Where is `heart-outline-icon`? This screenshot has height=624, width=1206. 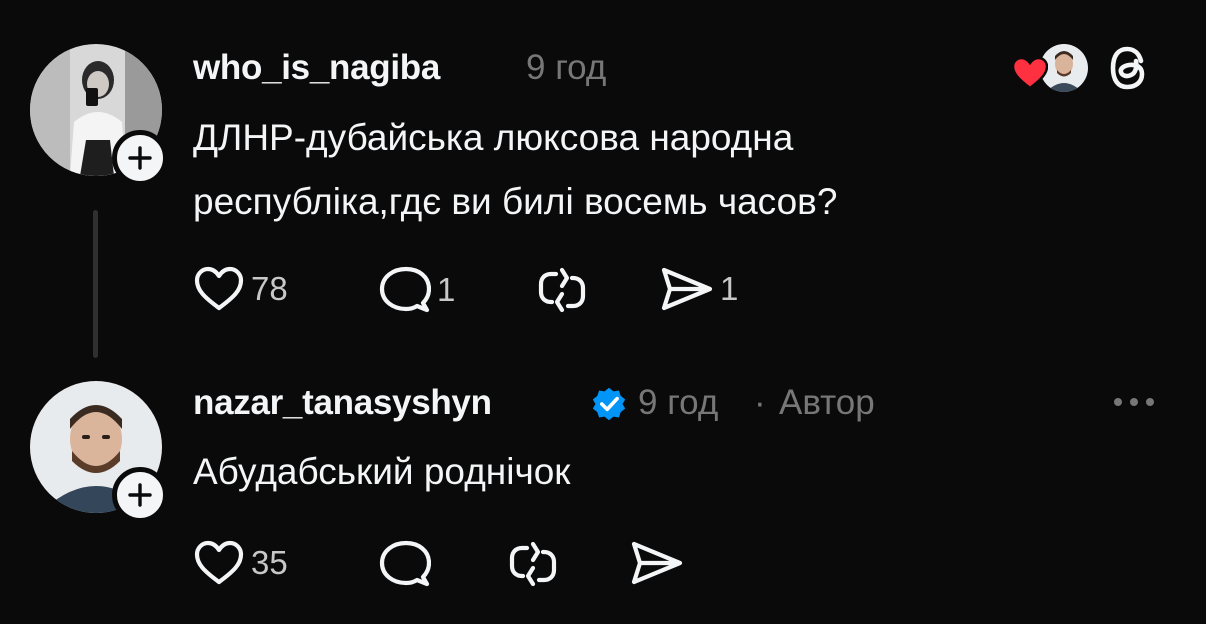
heart-outline-icon is located at coordinates (219, 562).